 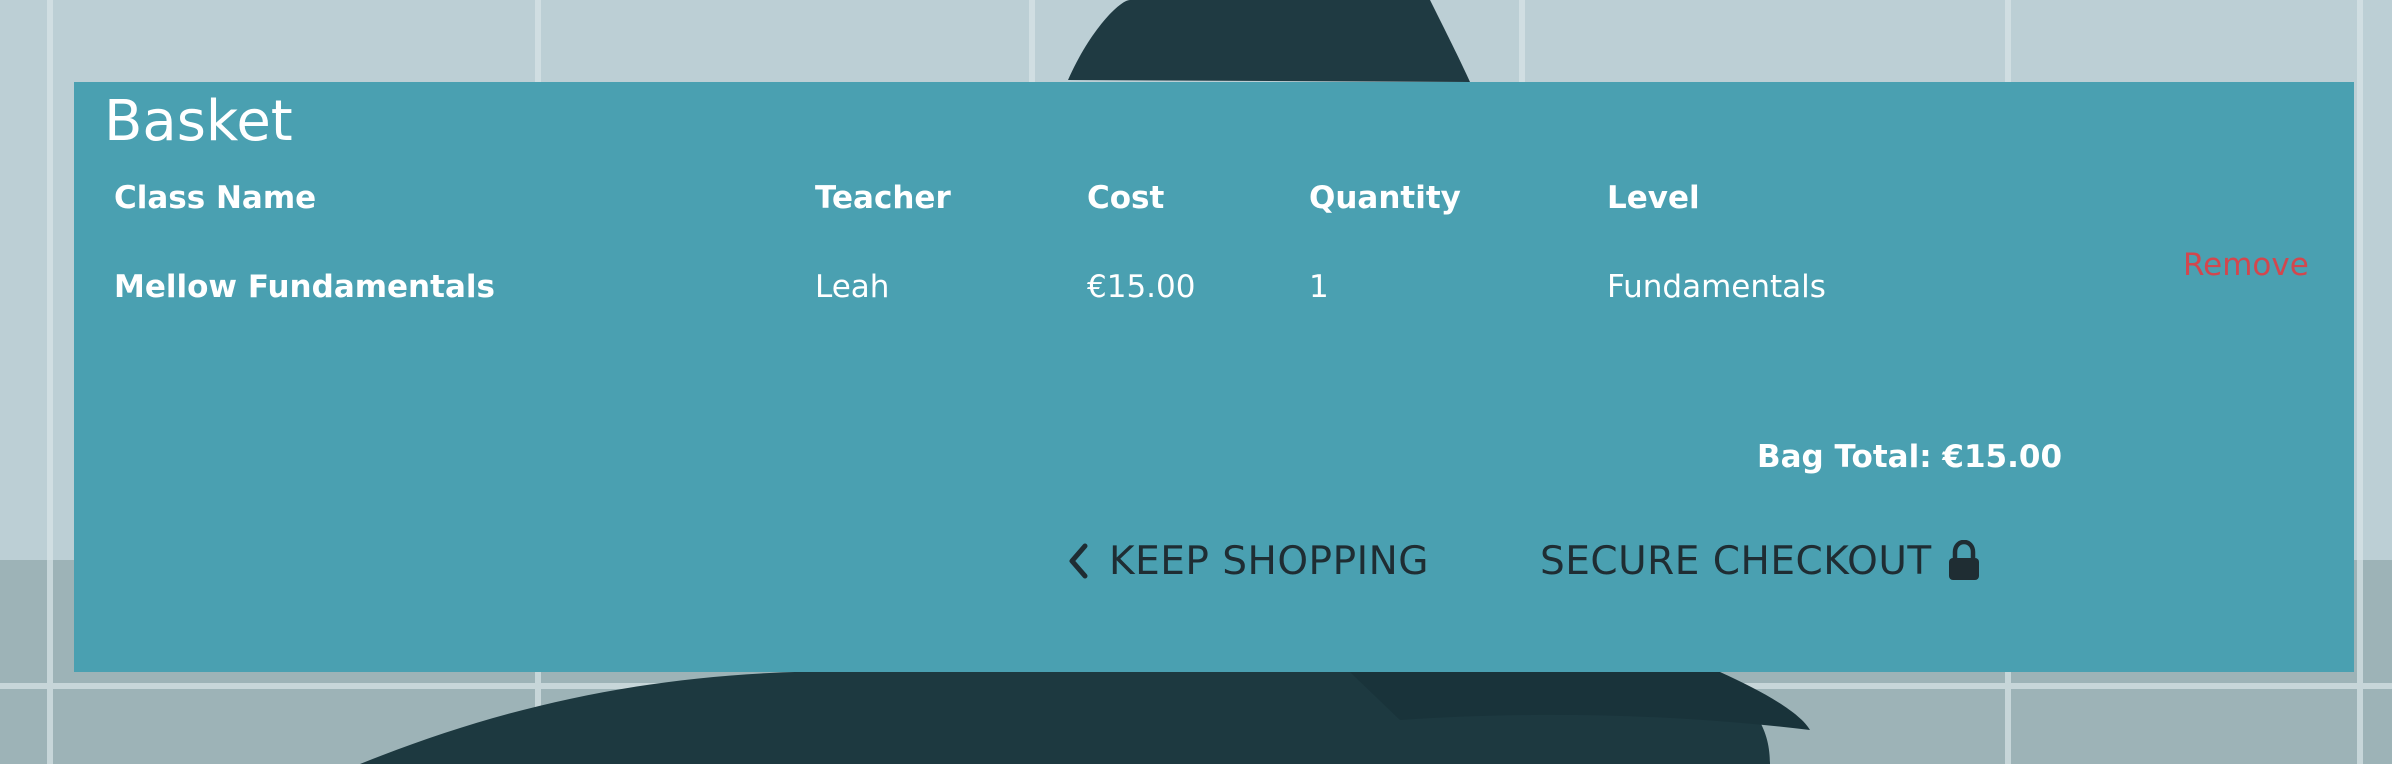 I want to click on quantity-cell: 1, so click(x=1319, y=287).